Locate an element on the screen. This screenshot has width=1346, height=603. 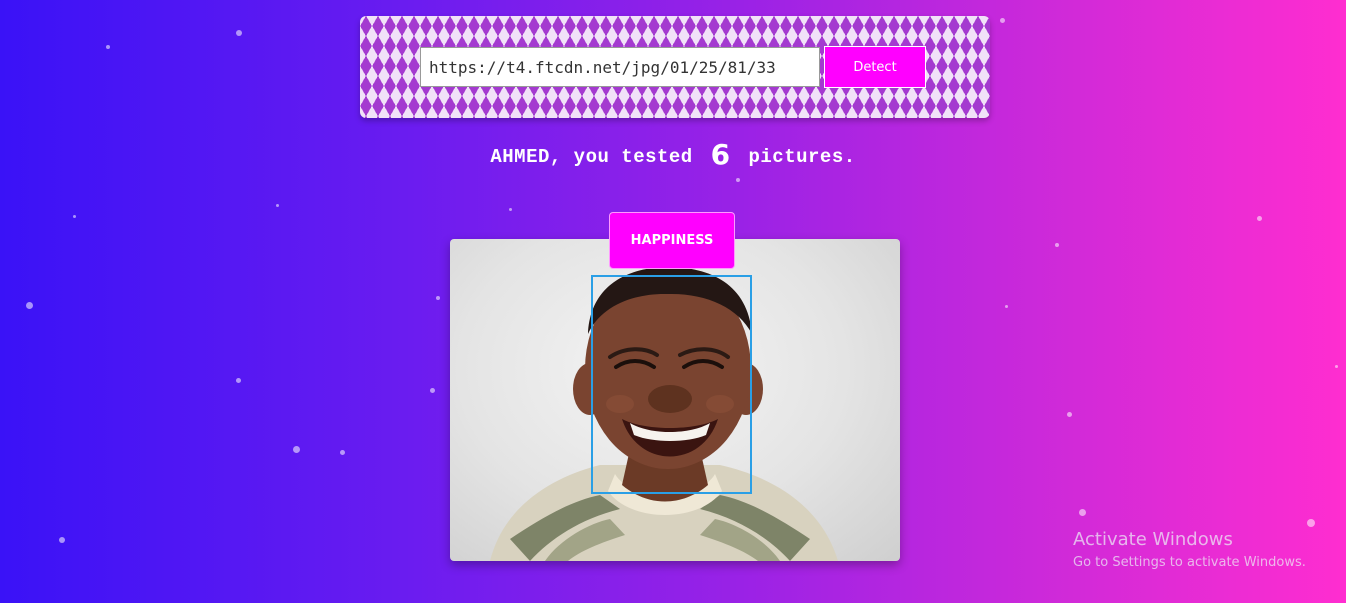
tested-count: 6 is located at coordinates (720, 154).